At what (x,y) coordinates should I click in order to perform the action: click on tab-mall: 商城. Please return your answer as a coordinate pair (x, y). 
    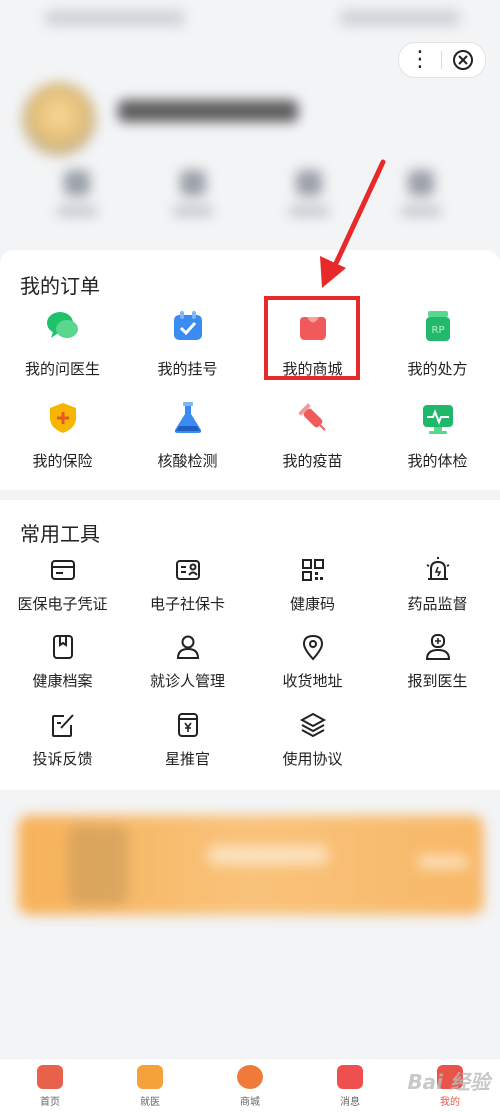
    Looking at the image, I should click on (250, 1085).